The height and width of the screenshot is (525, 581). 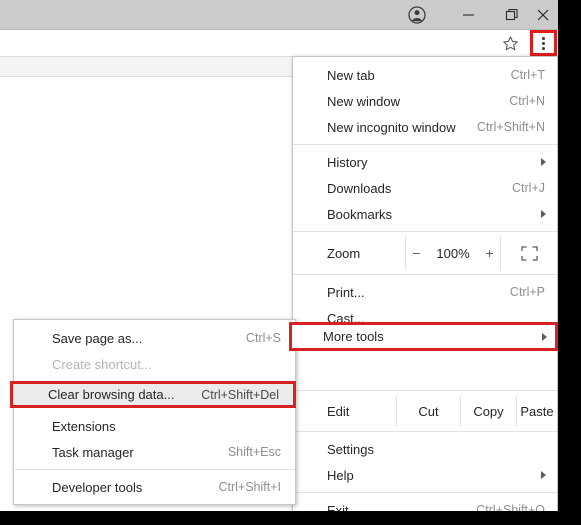 What do you see at coordinates (488, 411) in the screenshot?
I see `copy-button: Copy` at bounding box center [488, 411].